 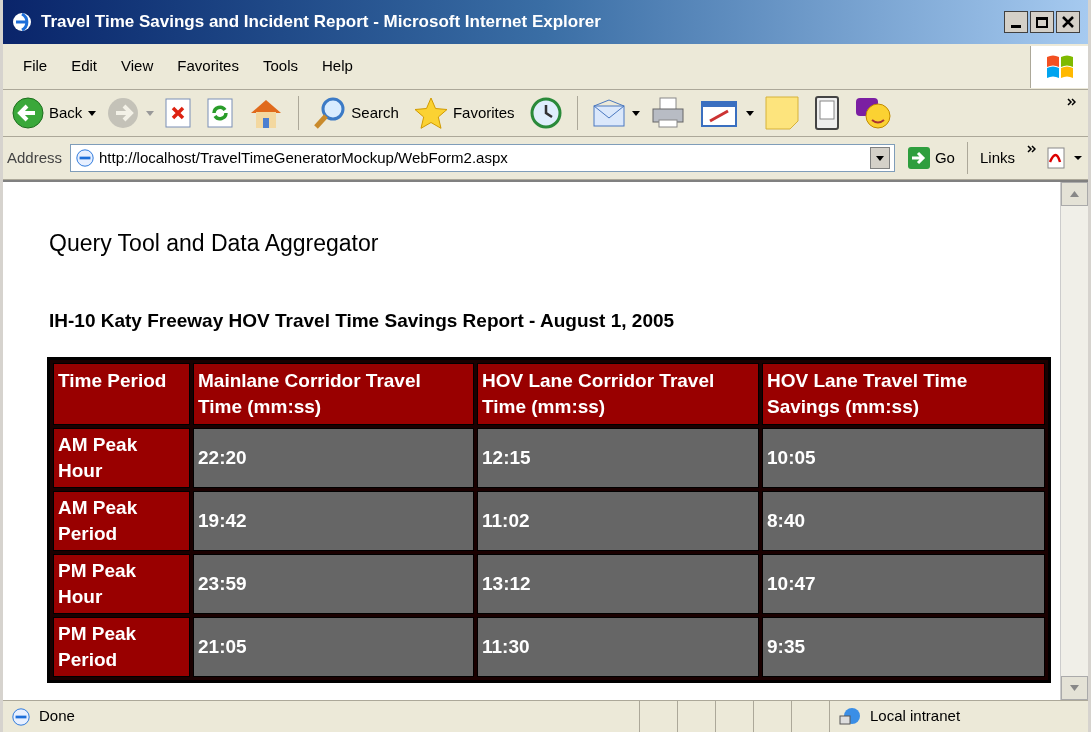 I want to click on arrow-right-icon, so click(x=918, y=158).